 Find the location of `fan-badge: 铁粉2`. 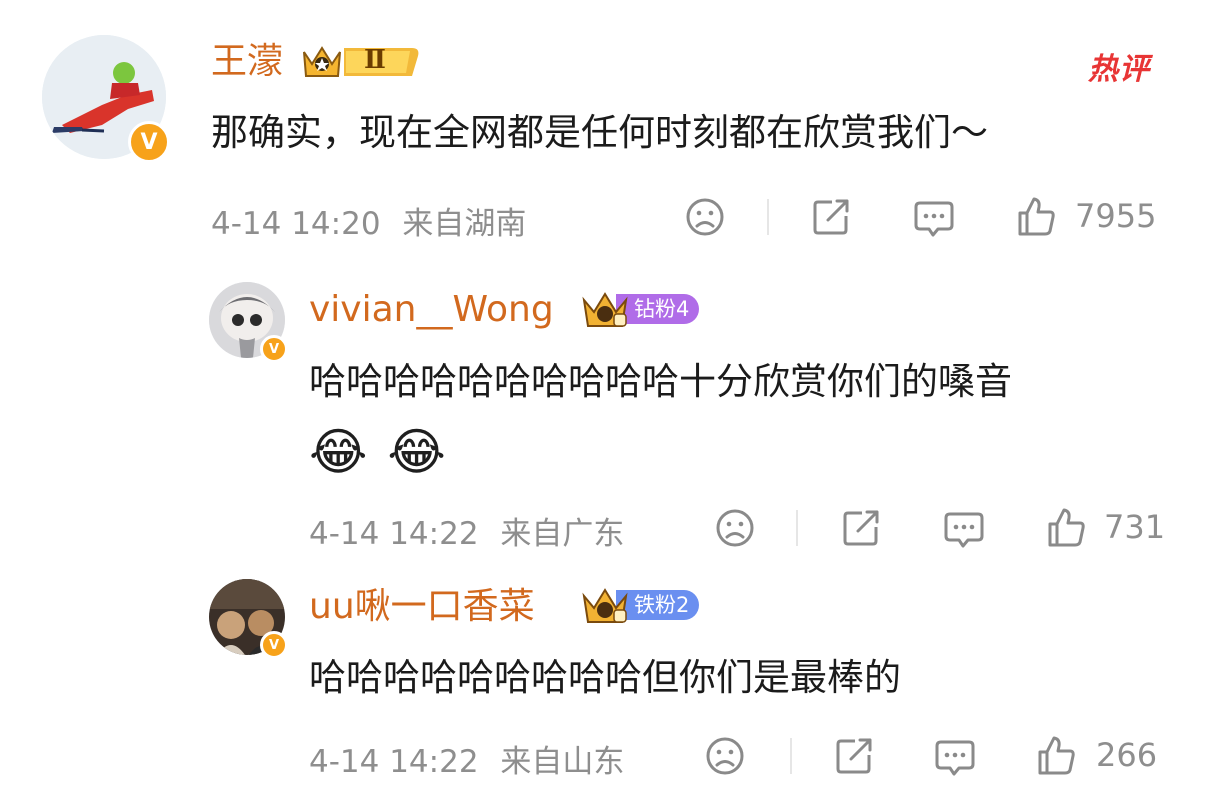

fan-badge: 铁粉2 is located at coordinates (640, 605).